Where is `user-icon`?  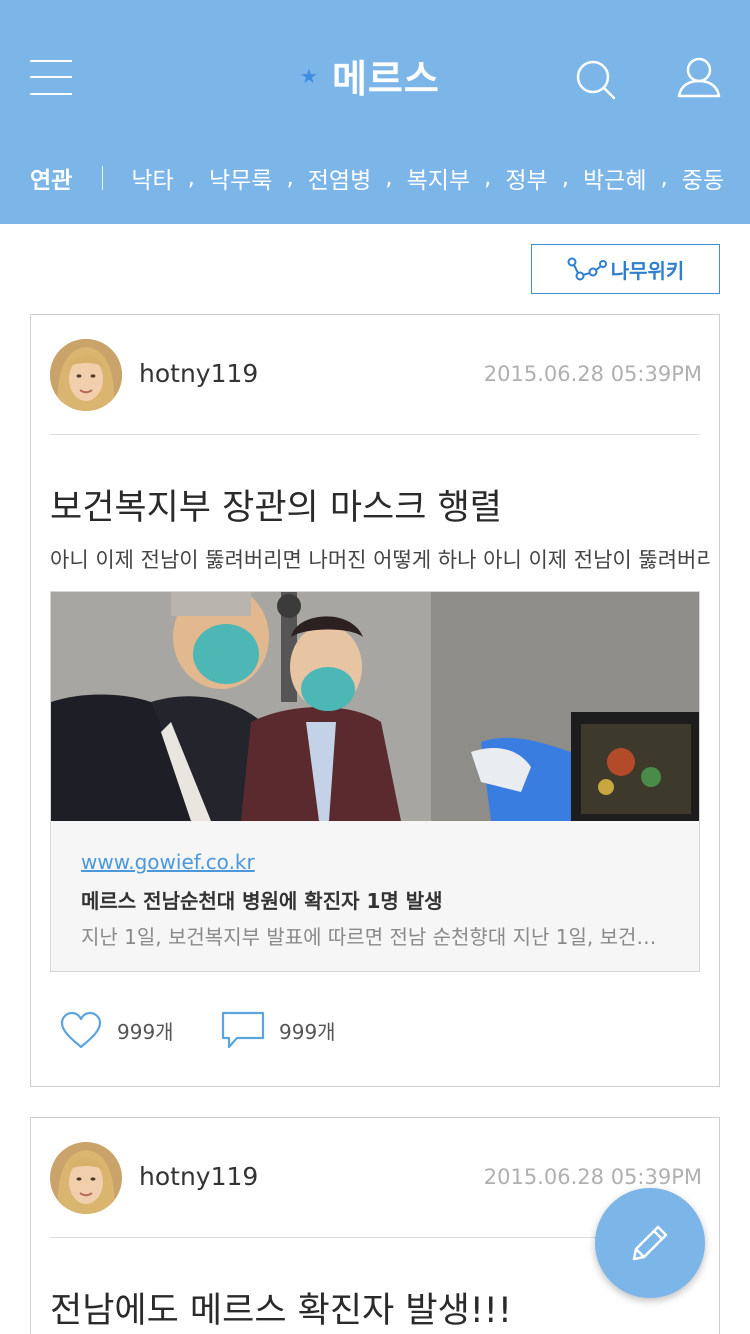 user-icon is located at coordinates (699, 78).